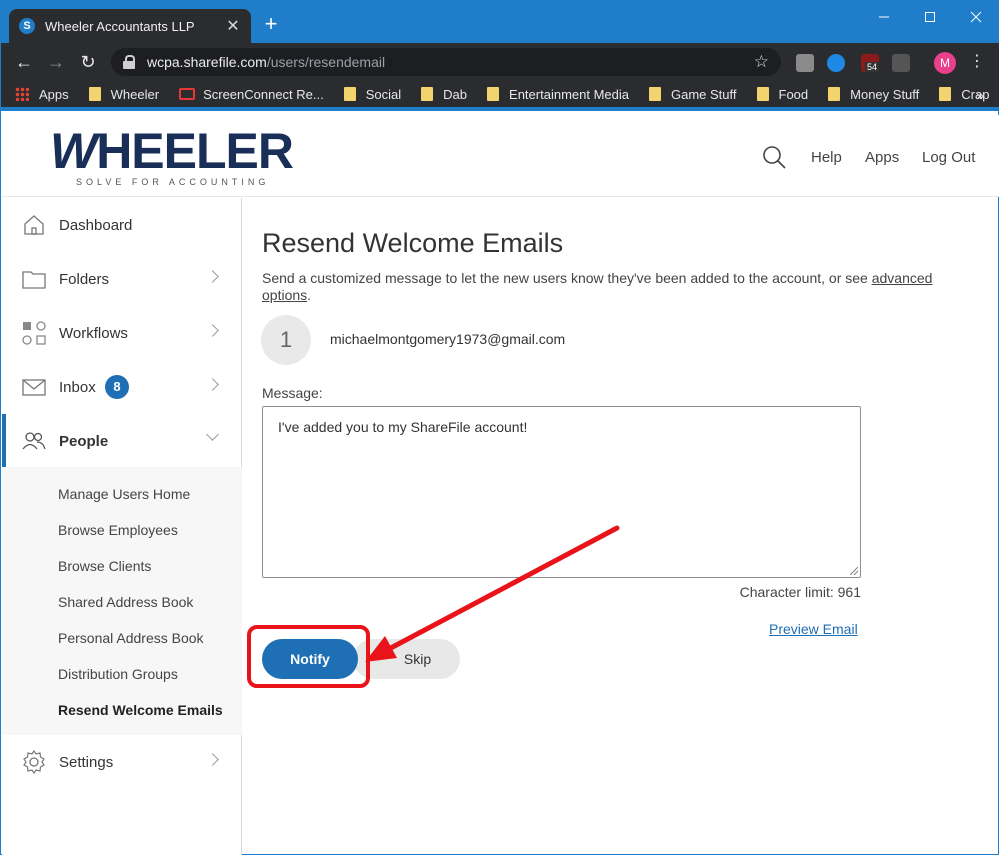 The height and width of the screenshot is (855, 999). I want to click on bookmarks-overflow-icon: », so click(980, 95).